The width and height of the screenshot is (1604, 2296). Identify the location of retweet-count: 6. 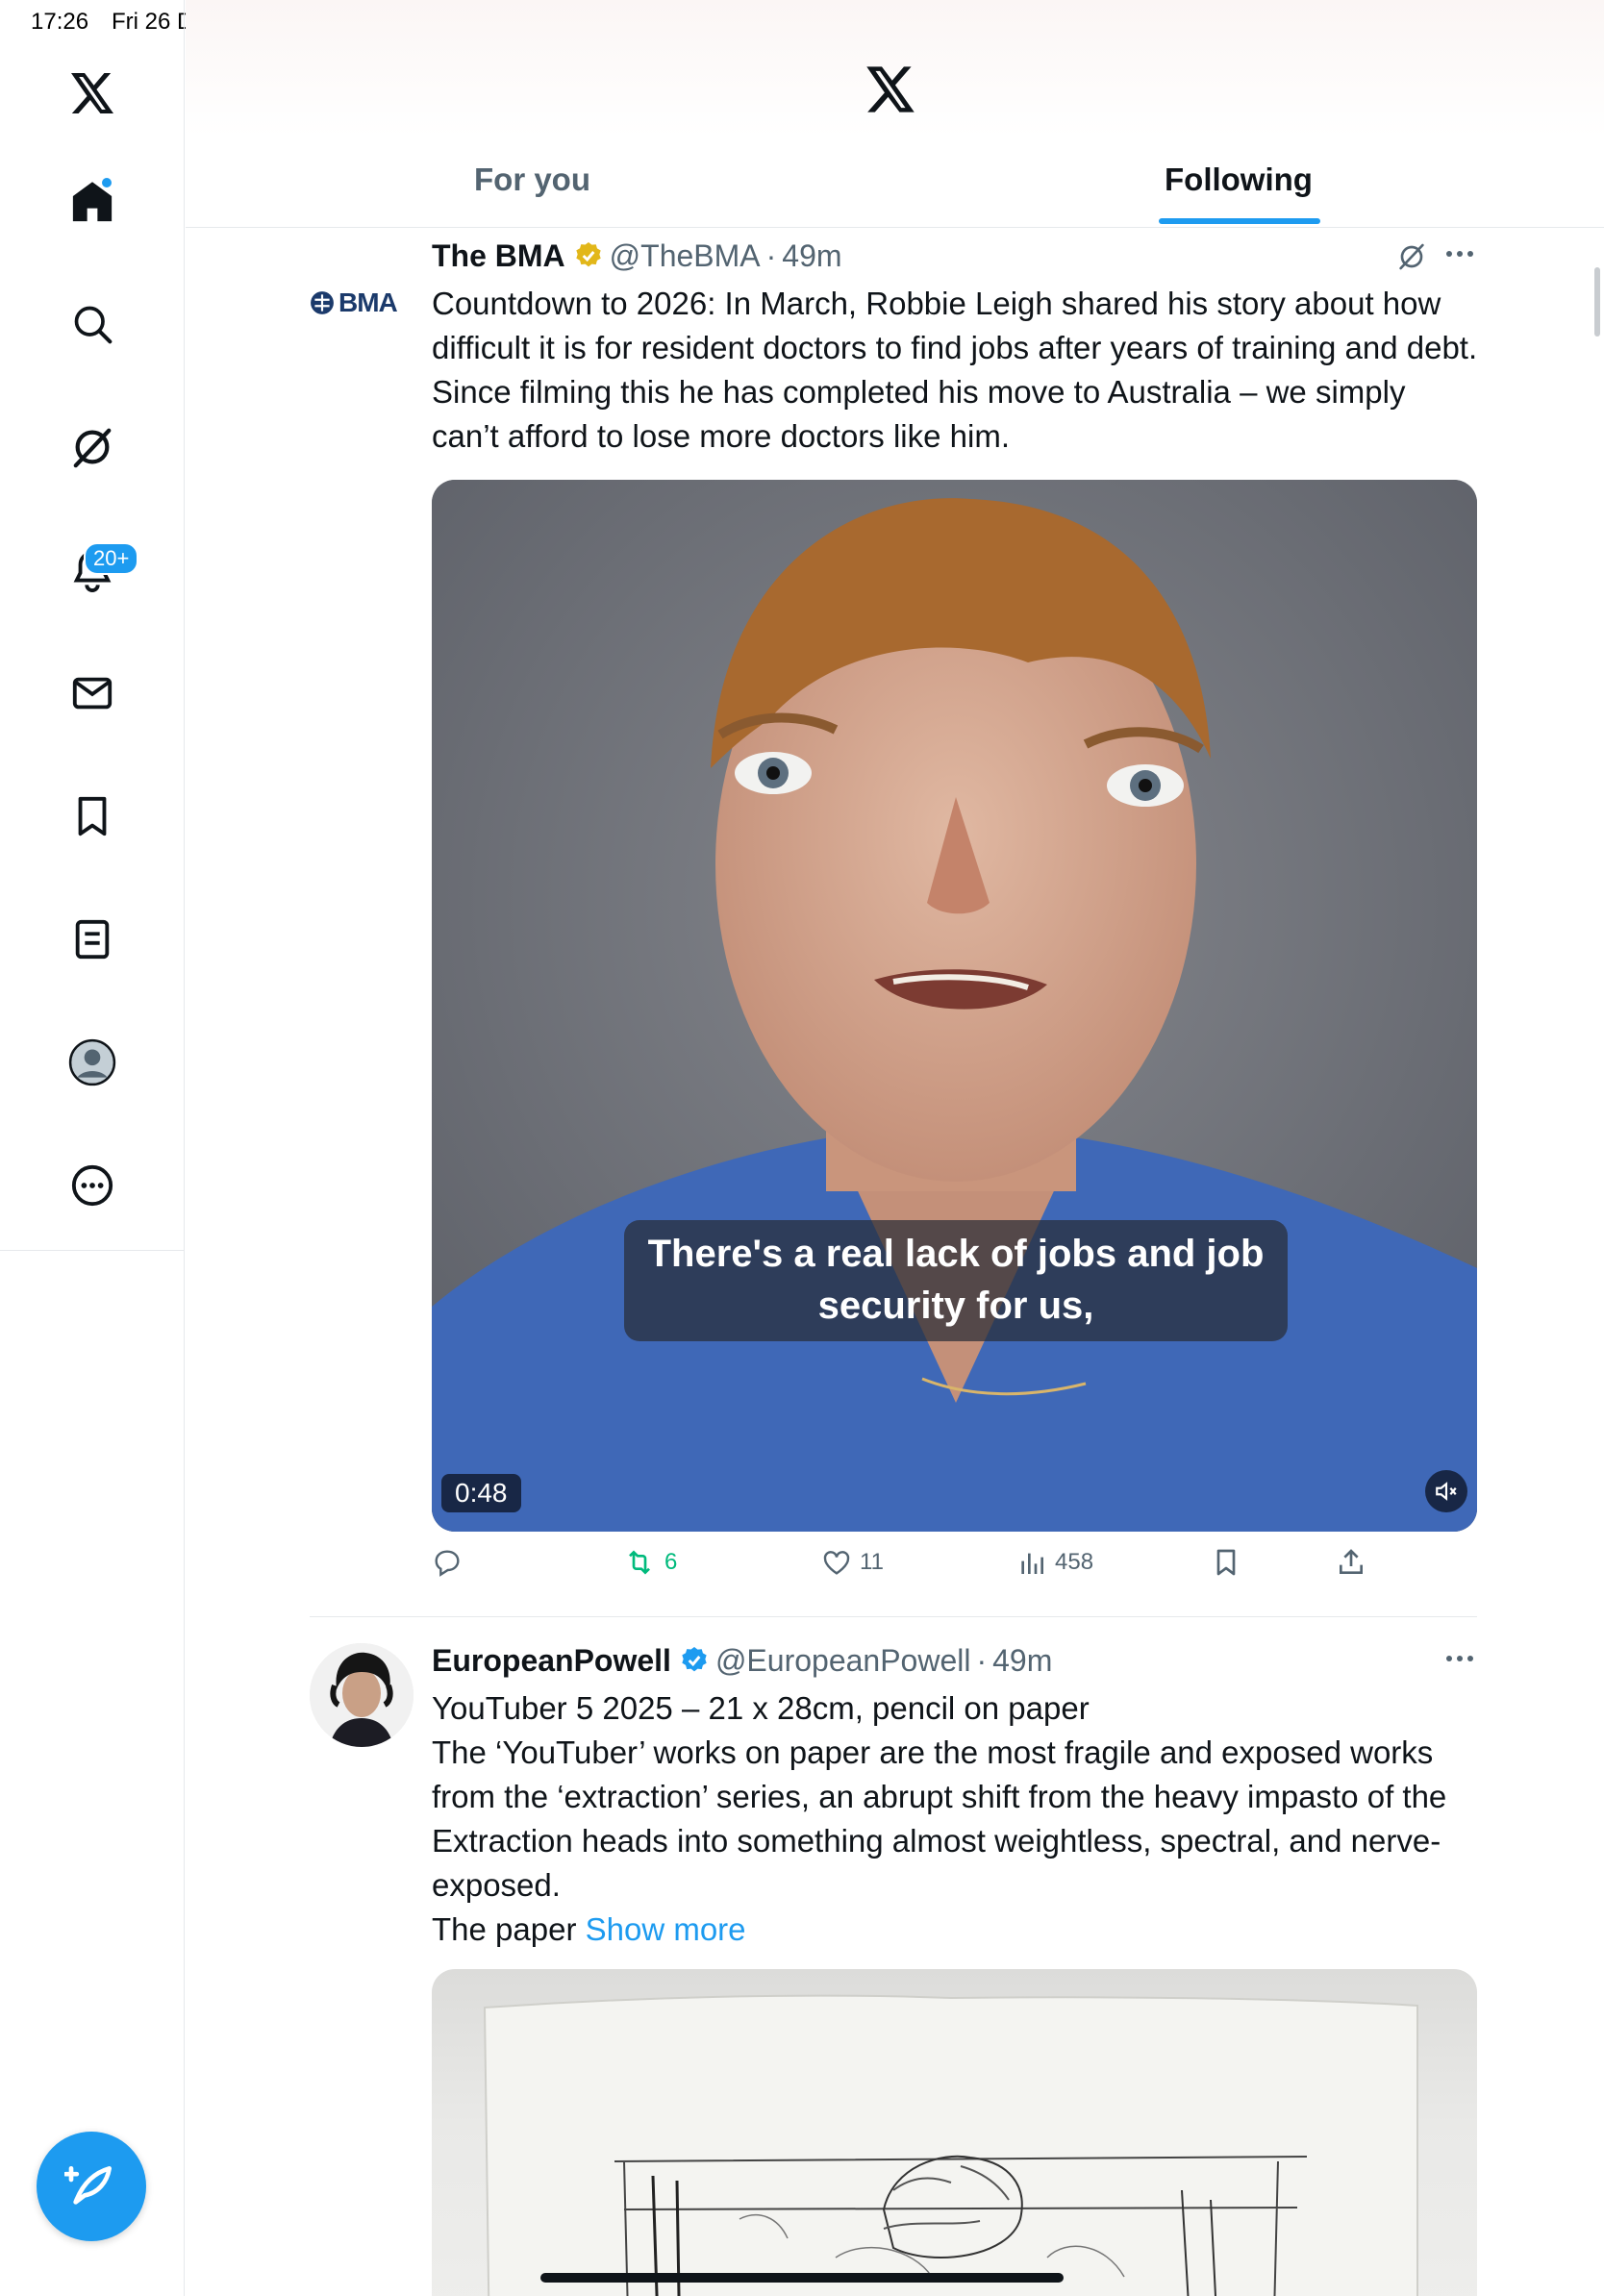
(671, 1562).